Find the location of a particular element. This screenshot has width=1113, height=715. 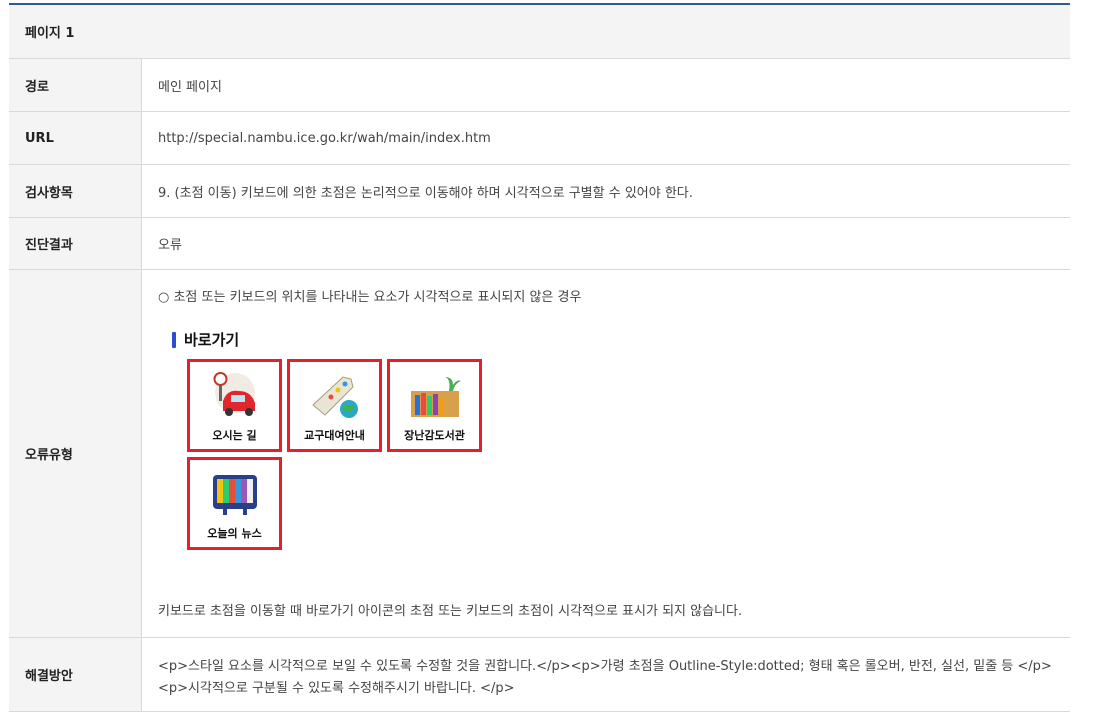

car-sign-icon is located at coordinates (234, 394).